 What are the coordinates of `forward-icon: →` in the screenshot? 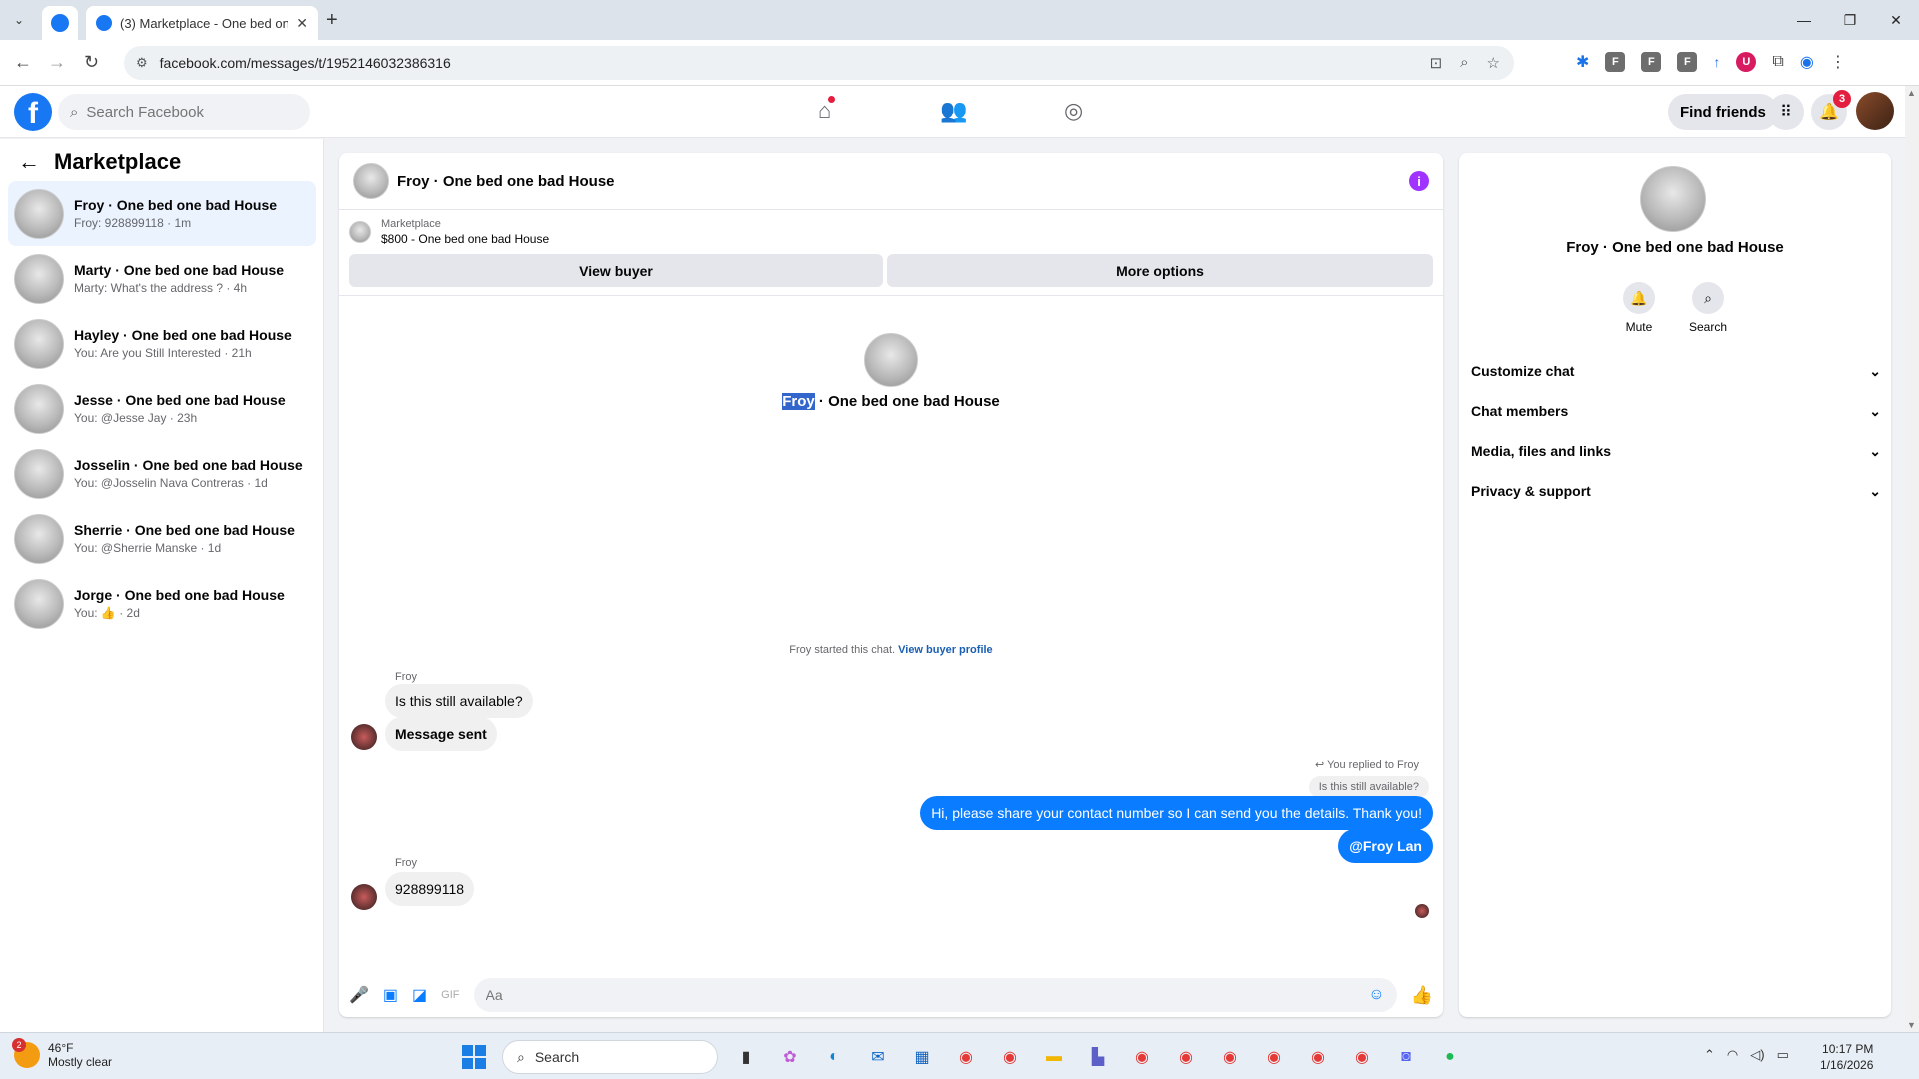 It's located at (57, 62).